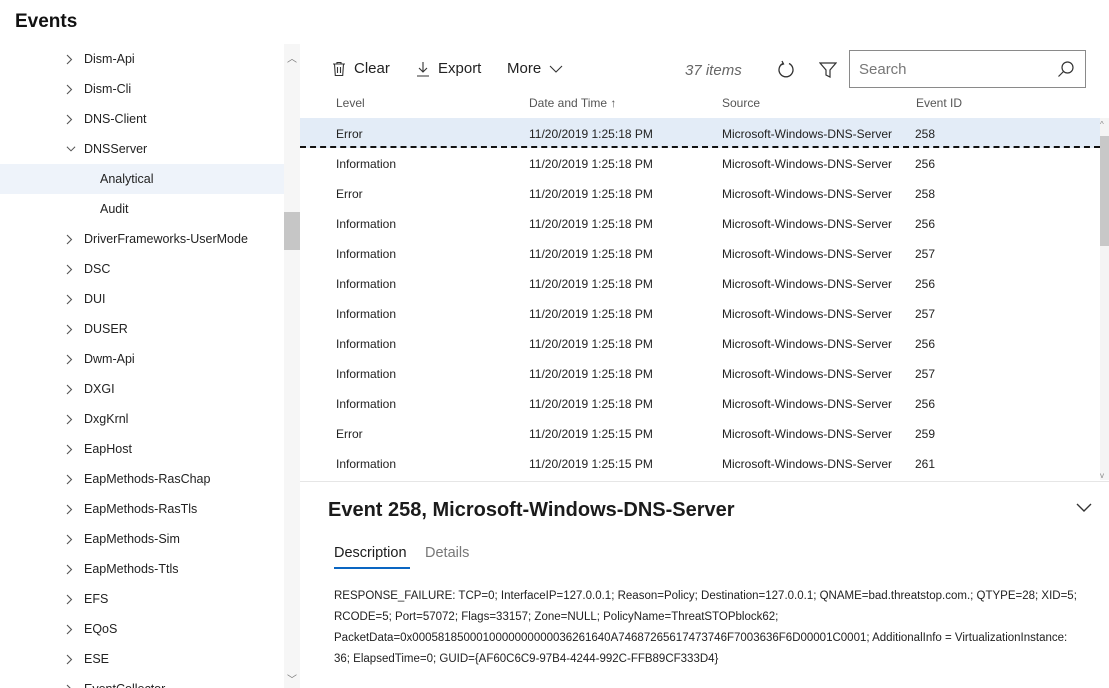 The width and height of the screenshot is (1109, 688). What do you see at coordinates (142, 659) in the screenshot?
I see `tree-item: ESE` at bounding box center [142, 659].